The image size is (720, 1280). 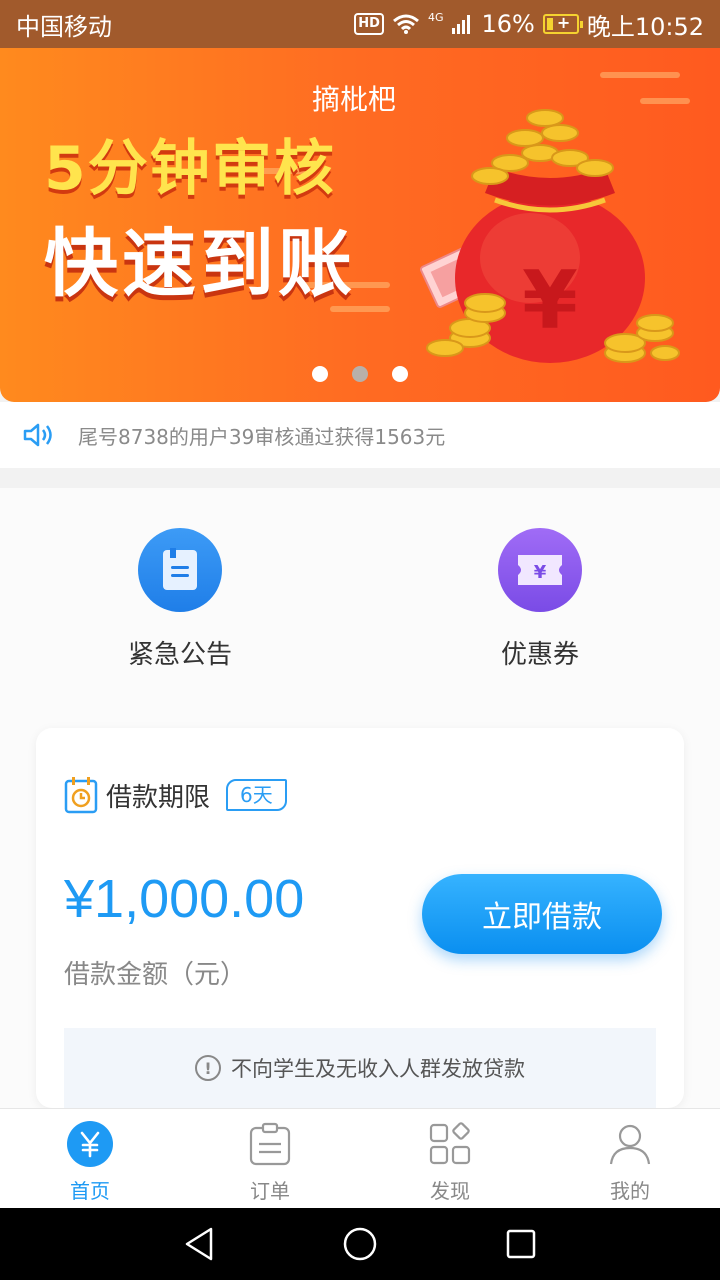 I want to click on home-icon, so click(x=360, y=1244).